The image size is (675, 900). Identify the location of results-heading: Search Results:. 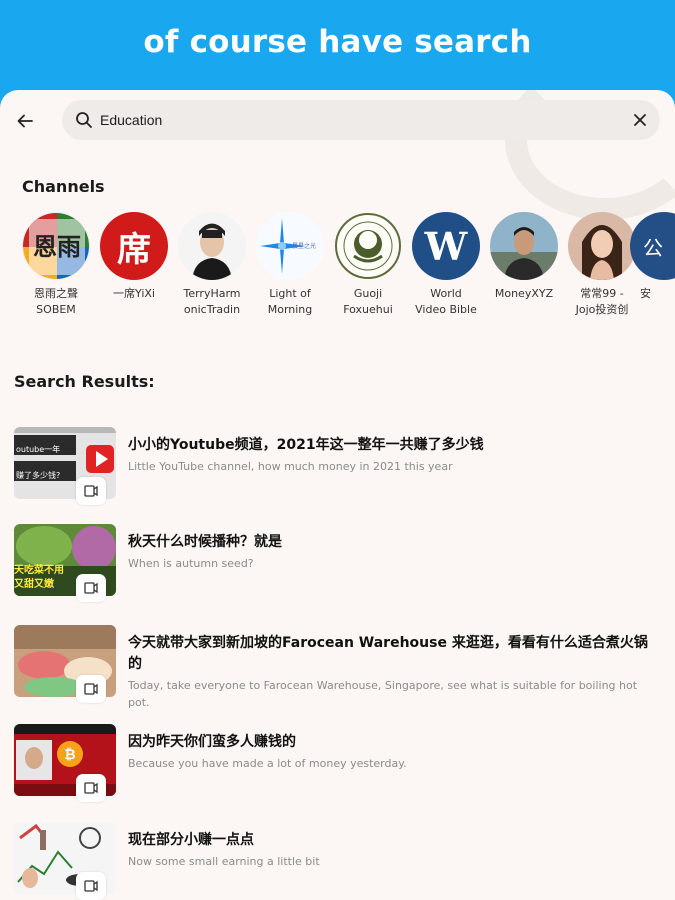
(84, 381).